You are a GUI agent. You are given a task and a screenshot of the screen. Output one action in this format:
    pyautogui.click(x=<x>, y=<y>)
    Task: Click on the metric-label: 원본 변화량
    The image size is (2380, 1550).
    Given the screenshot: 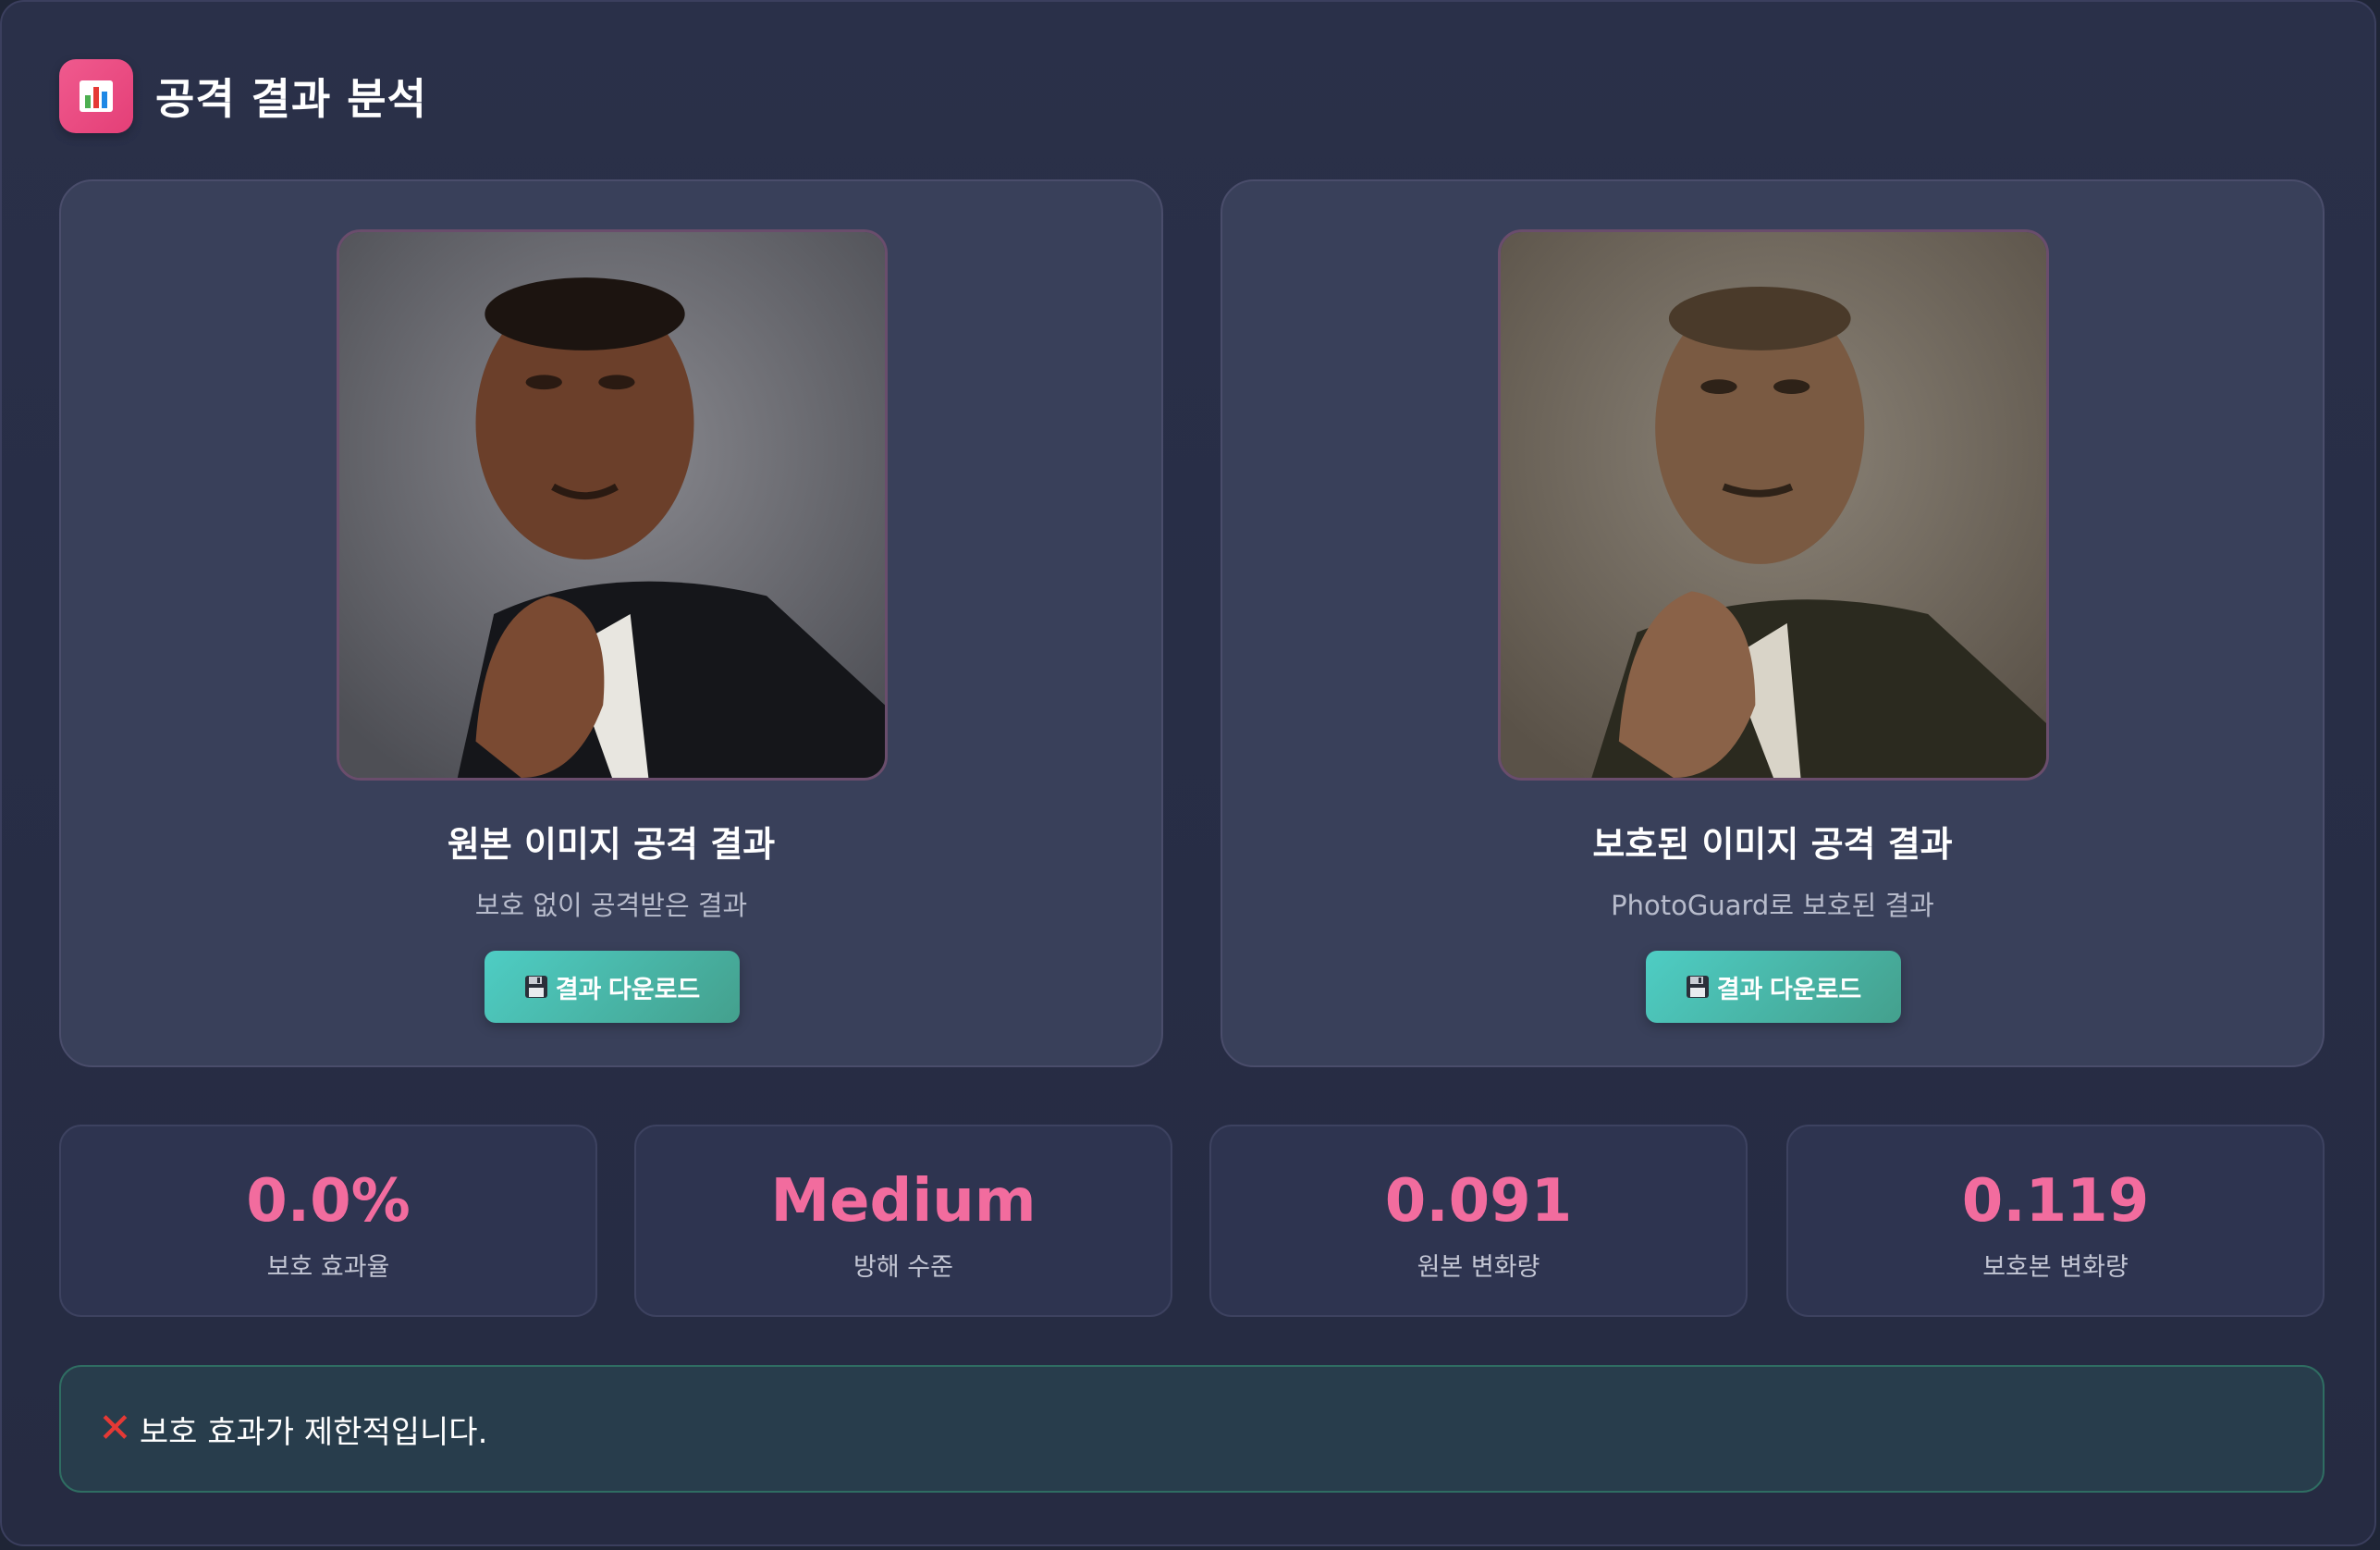 What is the action you would take?
    pyautogui.click(x=1478, y=1267)
    